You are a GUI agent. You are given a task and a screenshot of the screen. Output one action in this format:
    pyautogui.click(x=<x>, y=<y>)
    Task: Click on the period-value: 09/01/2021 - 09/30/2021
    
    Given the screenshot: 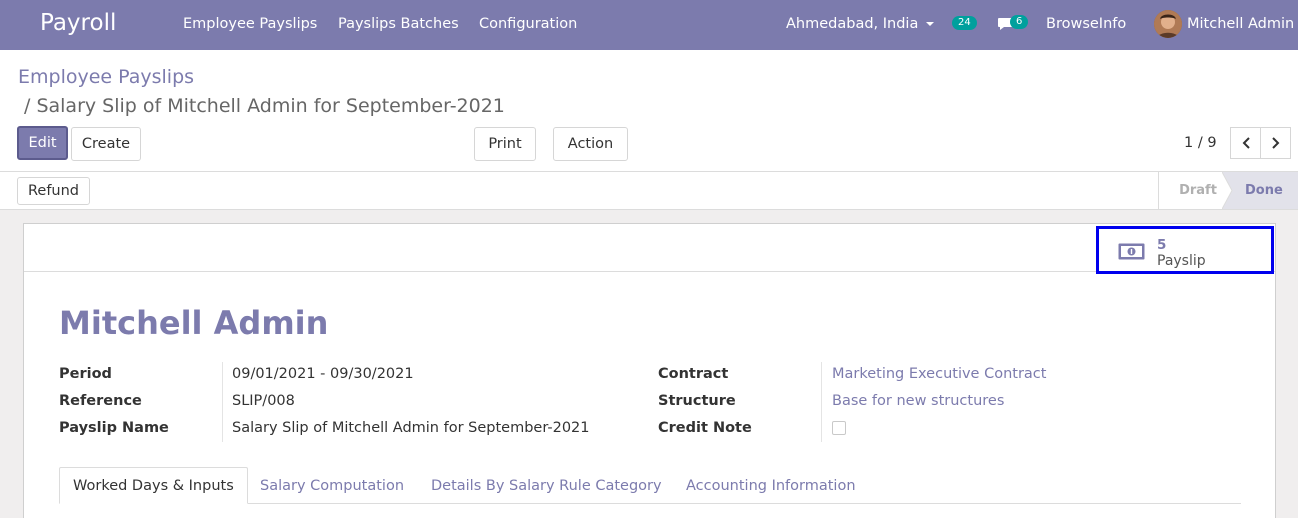 What is the action you would take?
    pyautogui.click(x=323, y=374)
    